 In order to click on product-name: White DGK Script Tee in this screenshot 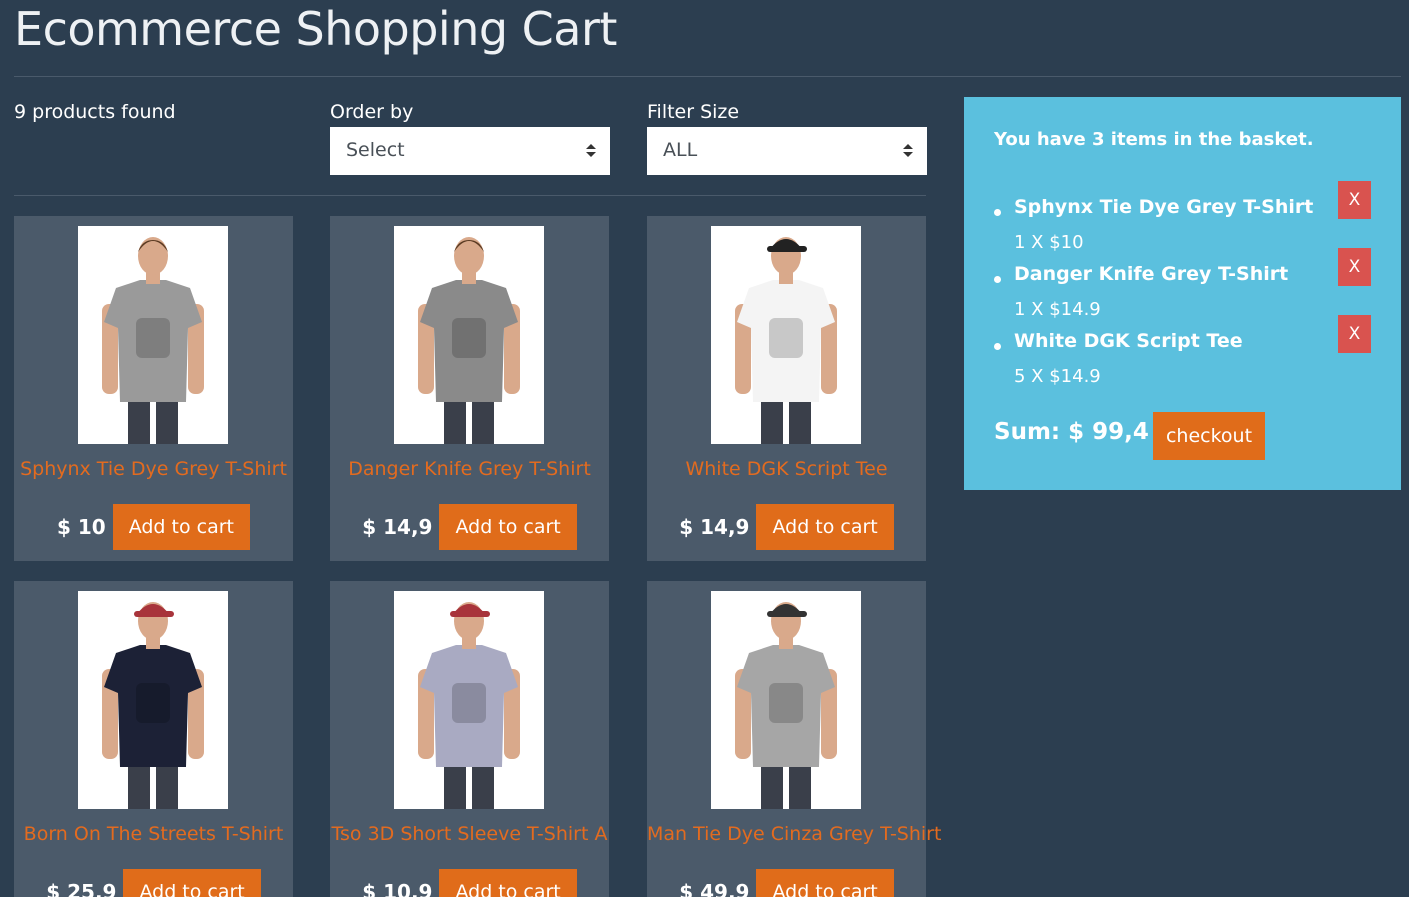, I will do `click(786, 469)`.